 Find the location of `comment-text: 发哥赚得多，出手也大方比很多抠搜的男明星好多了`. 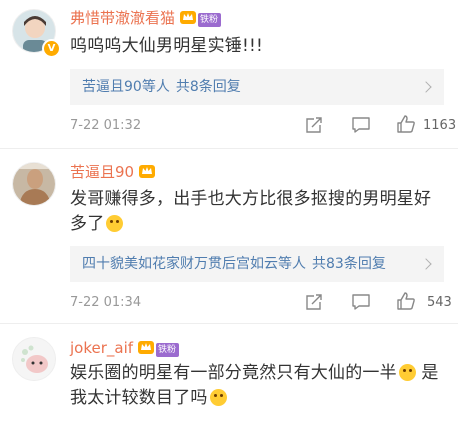

comment-text: 发哥赚得多，出手也大方比很多抠搜的男明星好多了 is located at coordinates (257, 212).